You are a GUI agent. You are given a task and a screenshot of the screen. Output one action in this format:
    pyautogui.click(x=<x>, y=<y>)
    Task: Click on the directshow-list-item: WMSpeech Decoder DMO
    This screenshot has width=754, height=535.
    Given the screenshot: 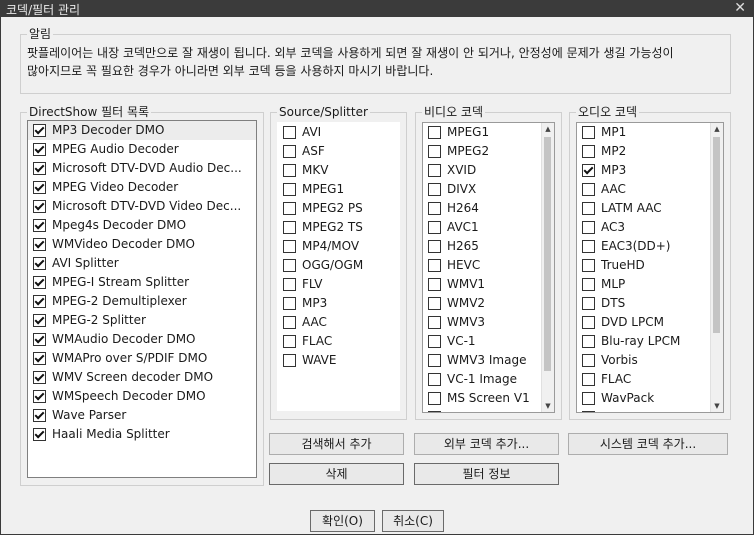 What is the action you would take?
    pyautogui.click(x=142, y=396)
    